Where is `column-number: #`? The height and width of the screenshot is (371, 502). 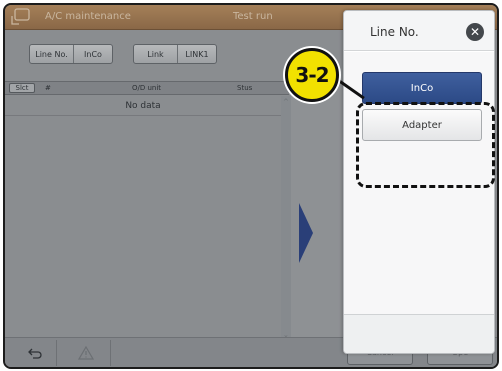
column-number: # is located at coordinates (48, 88).